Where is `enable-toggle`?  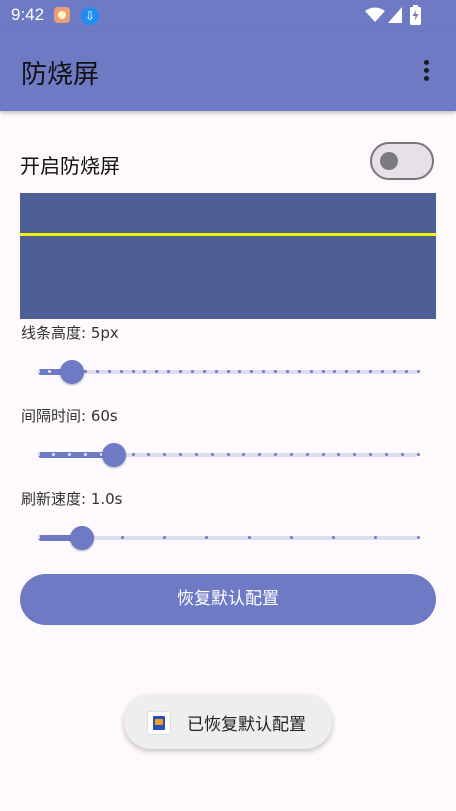 enable-toggle is located at coordinates (402, 161).